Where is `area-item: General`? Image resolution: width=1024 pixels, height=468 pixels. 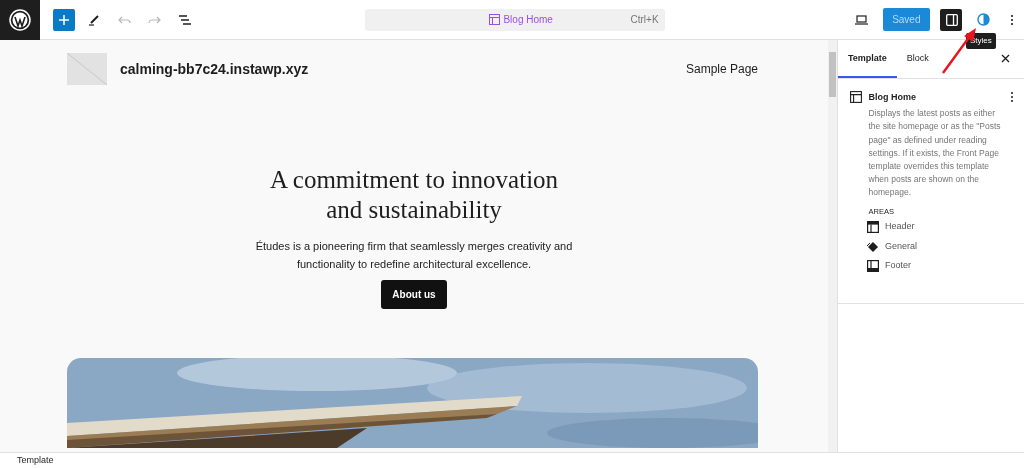
area-item: General is located at coordinates (938, 246).